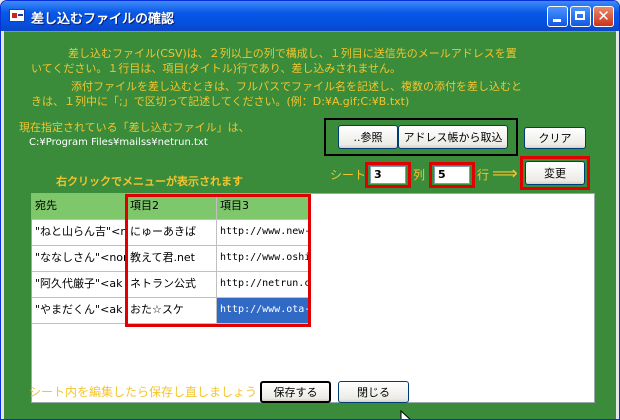 The height and width of the screenshot is (420, 620). Describe the element at coordinates (216, 68) in the screenshot. I see `instruction-line-2: いてください。１行目は、項目(タイトル)行であり、差し込みされません。` at that location.